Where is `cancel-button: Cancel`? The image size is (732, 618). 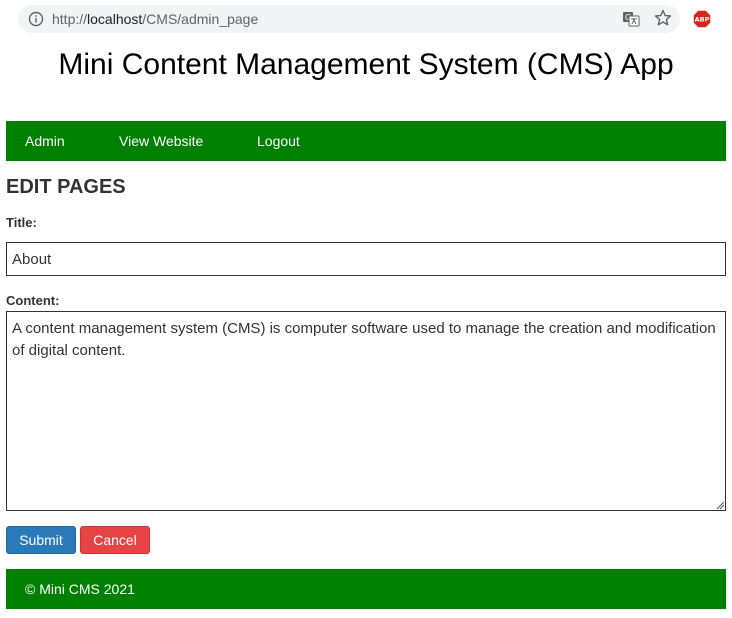 cancel-button: Cancel is located at coordinates (115, 540).